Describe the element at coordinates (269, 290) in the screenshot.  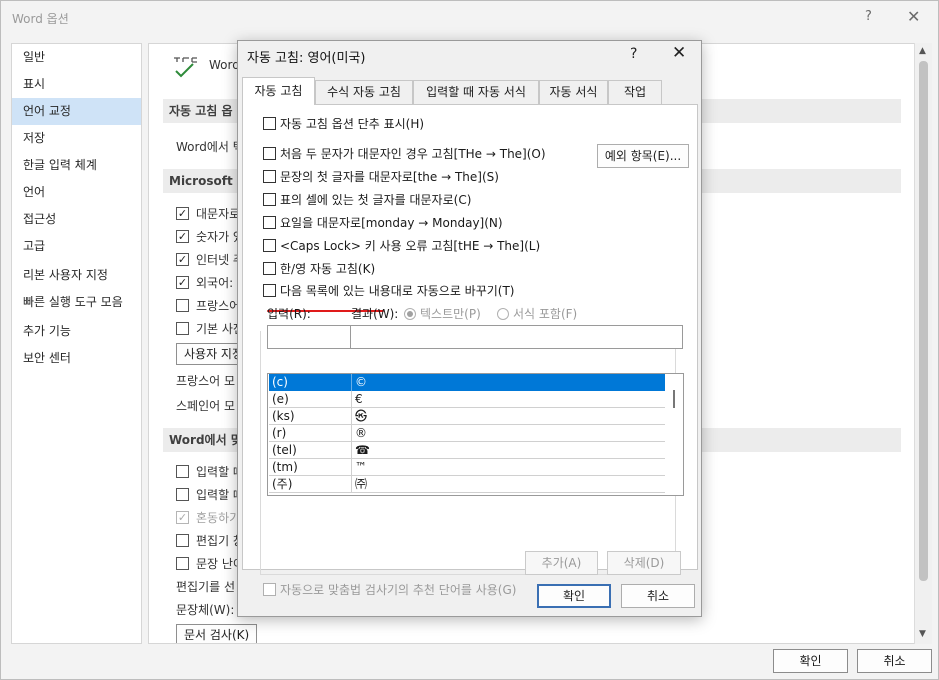
I see `replace-as-you-type-checkbox` at that location.